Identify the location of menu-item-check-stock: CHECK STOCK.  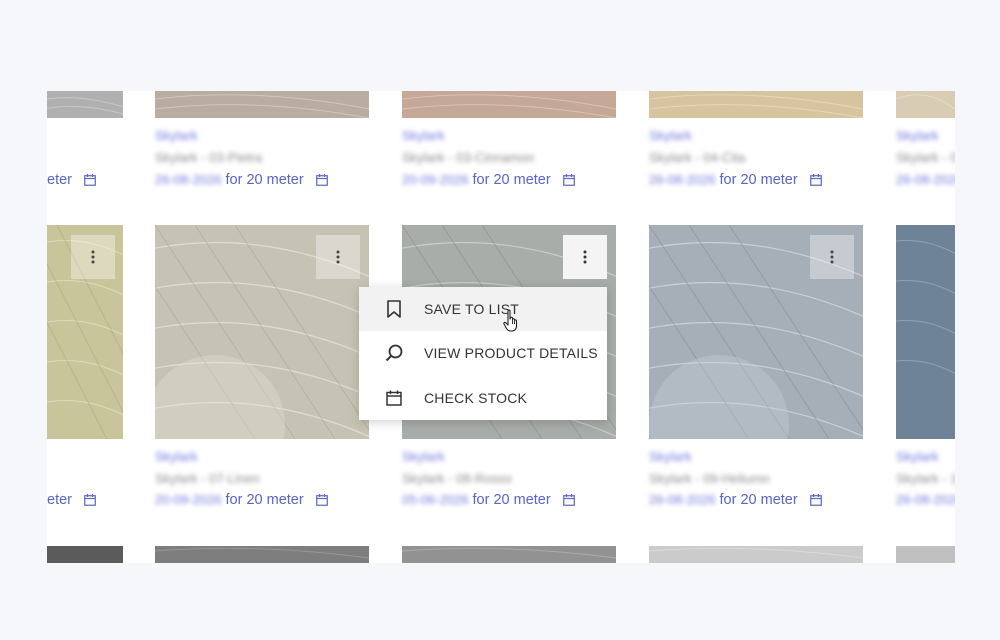
(483, 398).